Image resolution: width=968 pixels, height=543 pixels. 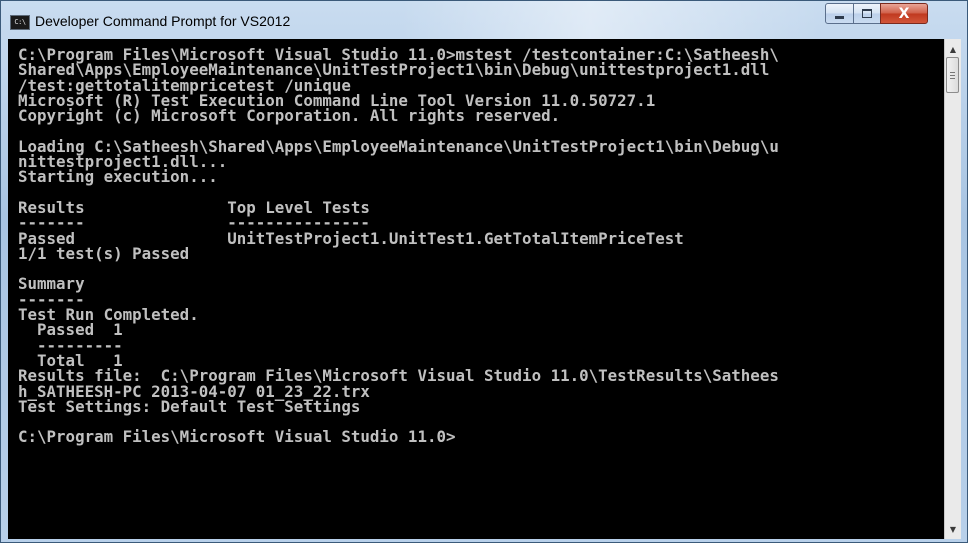 What do you see at coordinates (952, 75) in the screenshot?
I see `scroll-thumb` at bounding box center [952, 75].